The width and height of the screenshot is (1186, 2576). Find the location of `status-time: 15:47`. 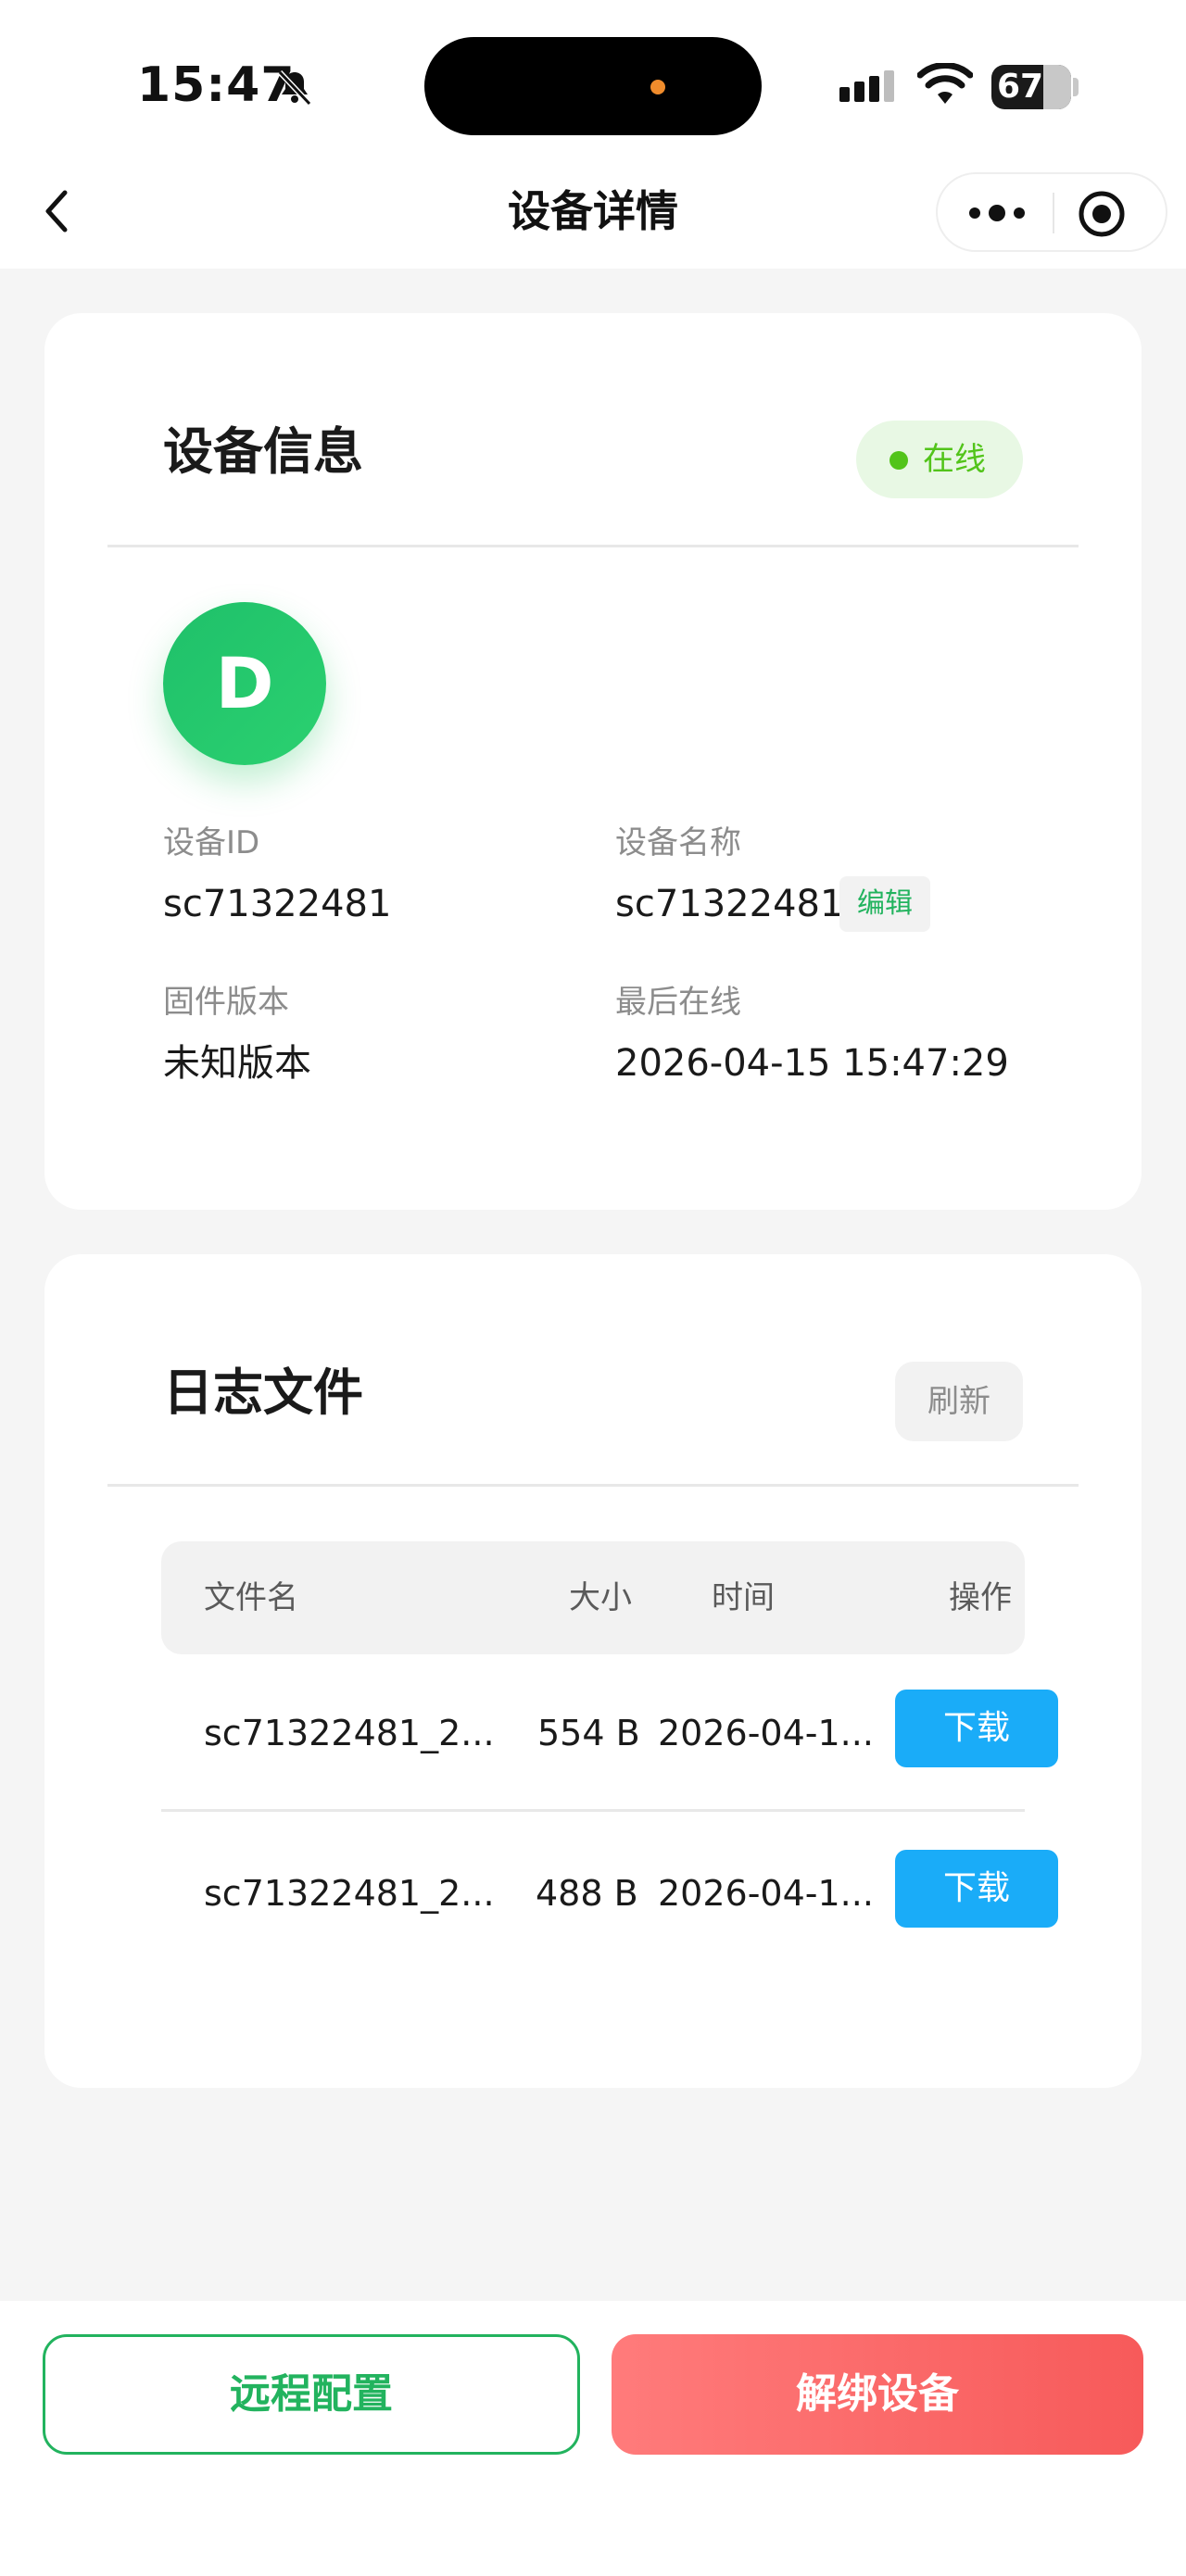

status-time: 15:47 is located at coordinates (216, 85).